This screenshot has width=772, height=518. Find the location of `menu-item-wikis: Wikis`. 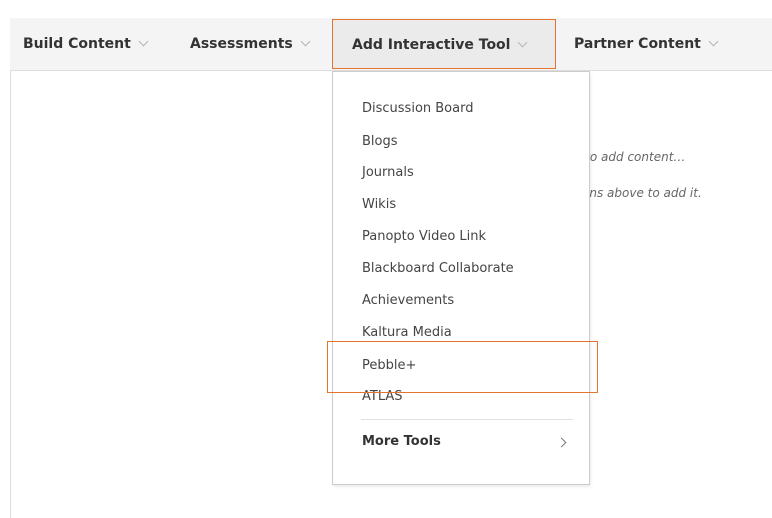

menu-item-wikis: Wikis is located at coordinates (379, 204).